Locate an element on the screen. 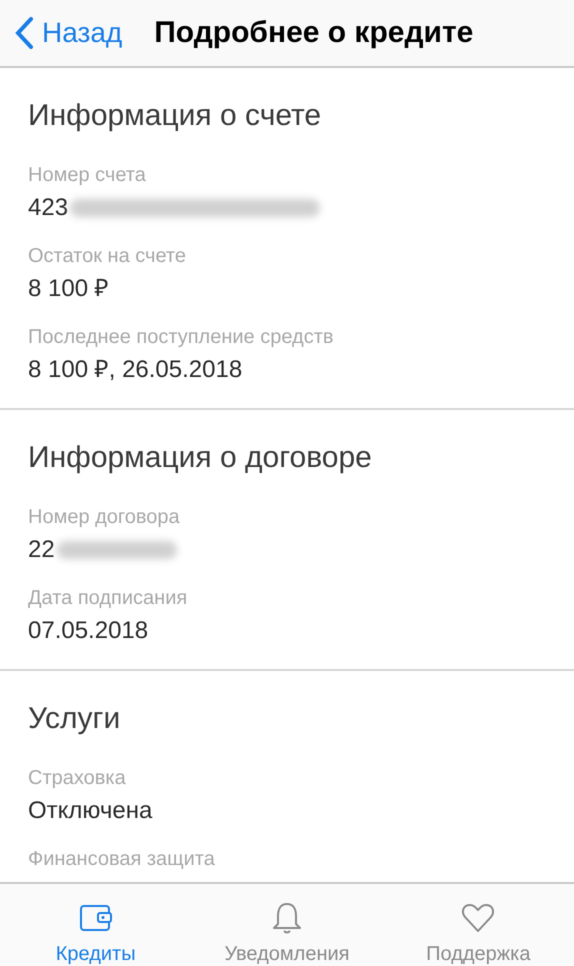 Image resolution: width=574 pixels, height=966 pixels. field-label: Финансовая защита is located at coordinates (122, 859).